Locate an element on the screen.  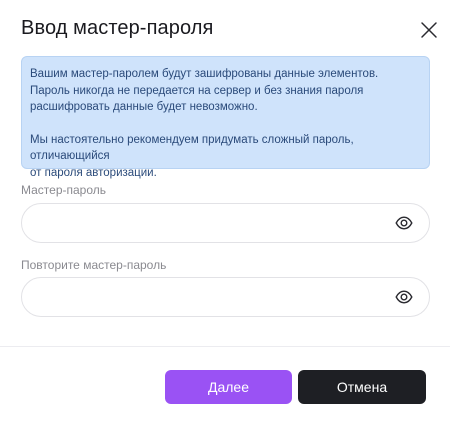
repeat-password-field-wrapper is located at coordinates (225, 297).